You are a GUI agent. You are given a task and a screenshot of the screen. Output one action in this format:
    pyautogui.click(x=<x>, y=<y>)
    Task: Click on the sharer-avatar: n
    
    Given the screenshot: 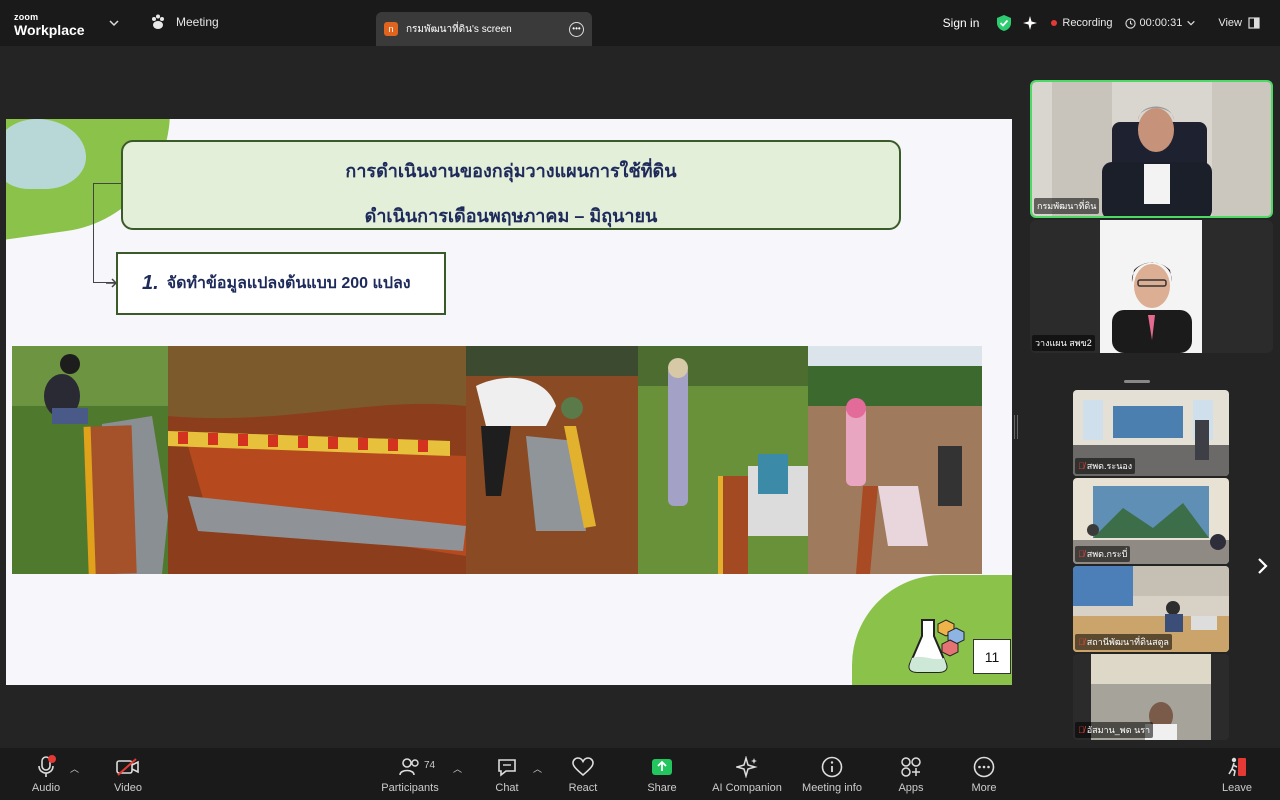 What is the action you would take?
    pyautogui.click(x=391, y=29)
    